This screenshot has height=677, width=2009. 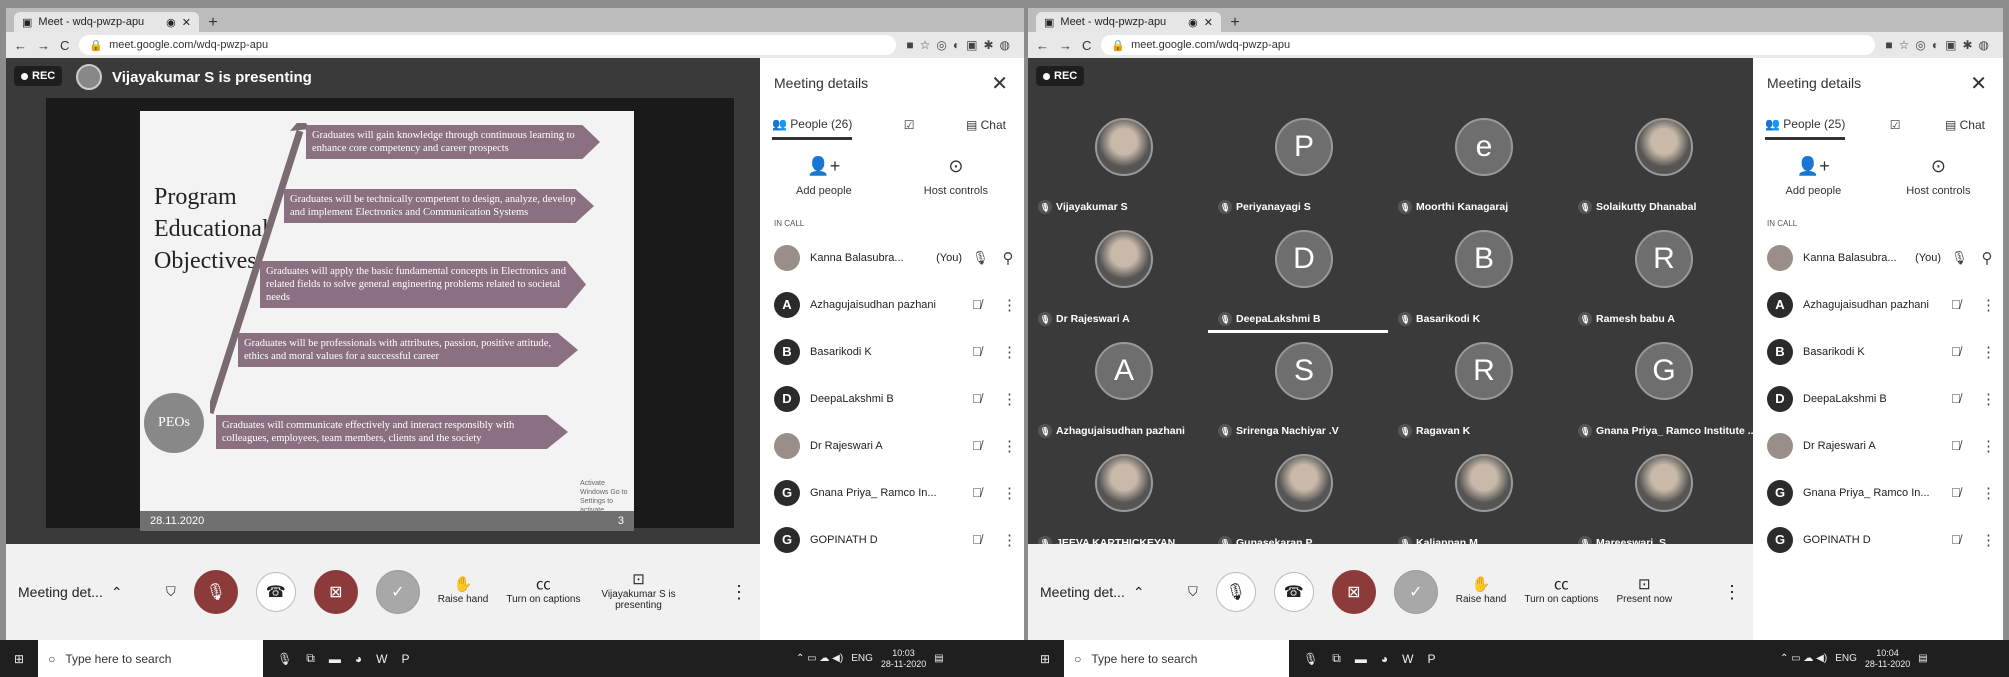 I want to click on mic-button: 🎙, so click(x=1235, y=592).